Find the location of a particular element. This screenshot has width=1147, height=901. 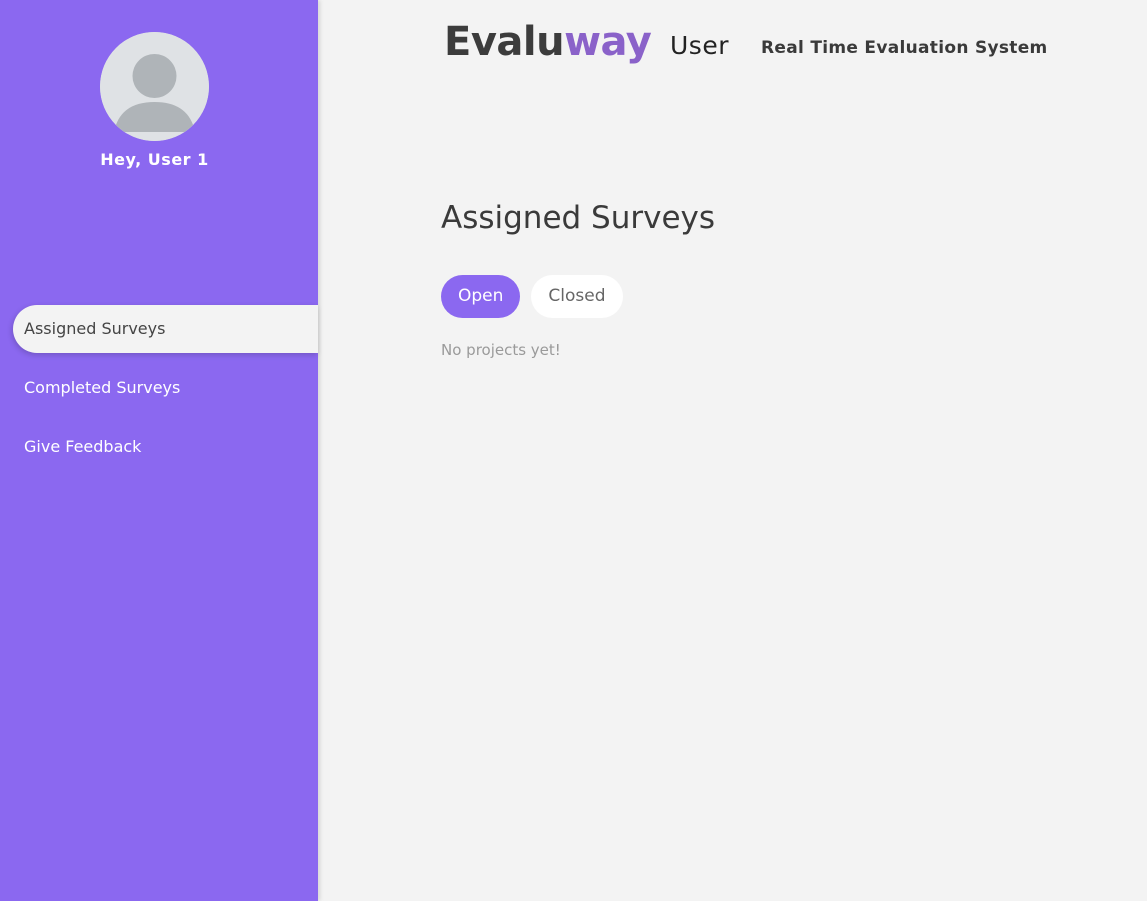

survey-status-tabs: Open Closed is located at coordinates (766, 296).